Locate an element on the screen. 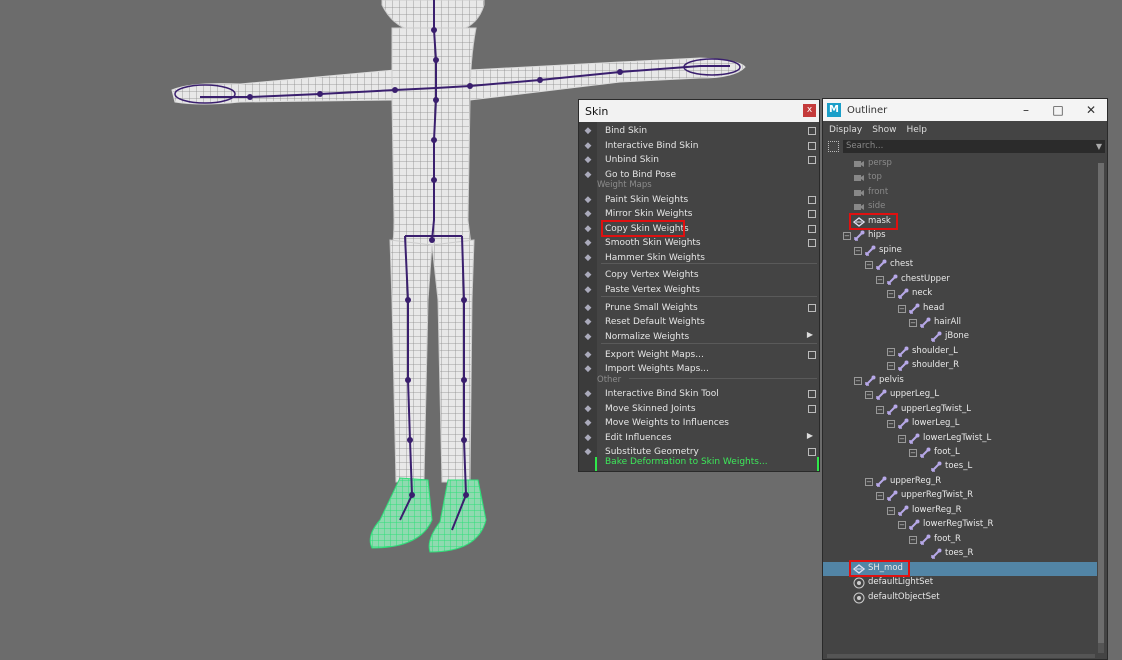  outliner-node-upperleg-l: − upperLeg_L is located at coordinates (960, 395).